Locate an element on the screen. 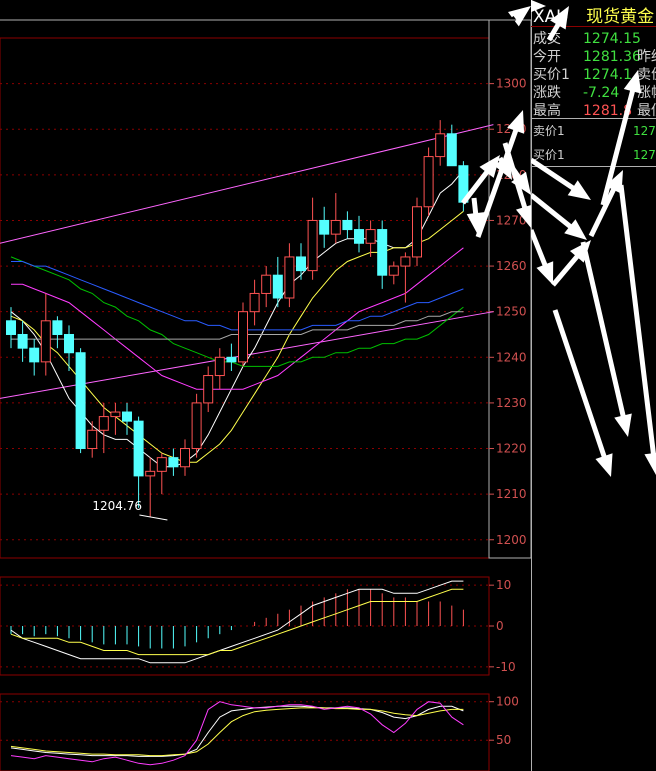 This screenshot has height=771, width=656. forecast-arrows-right is located at coordinates (593, 238).